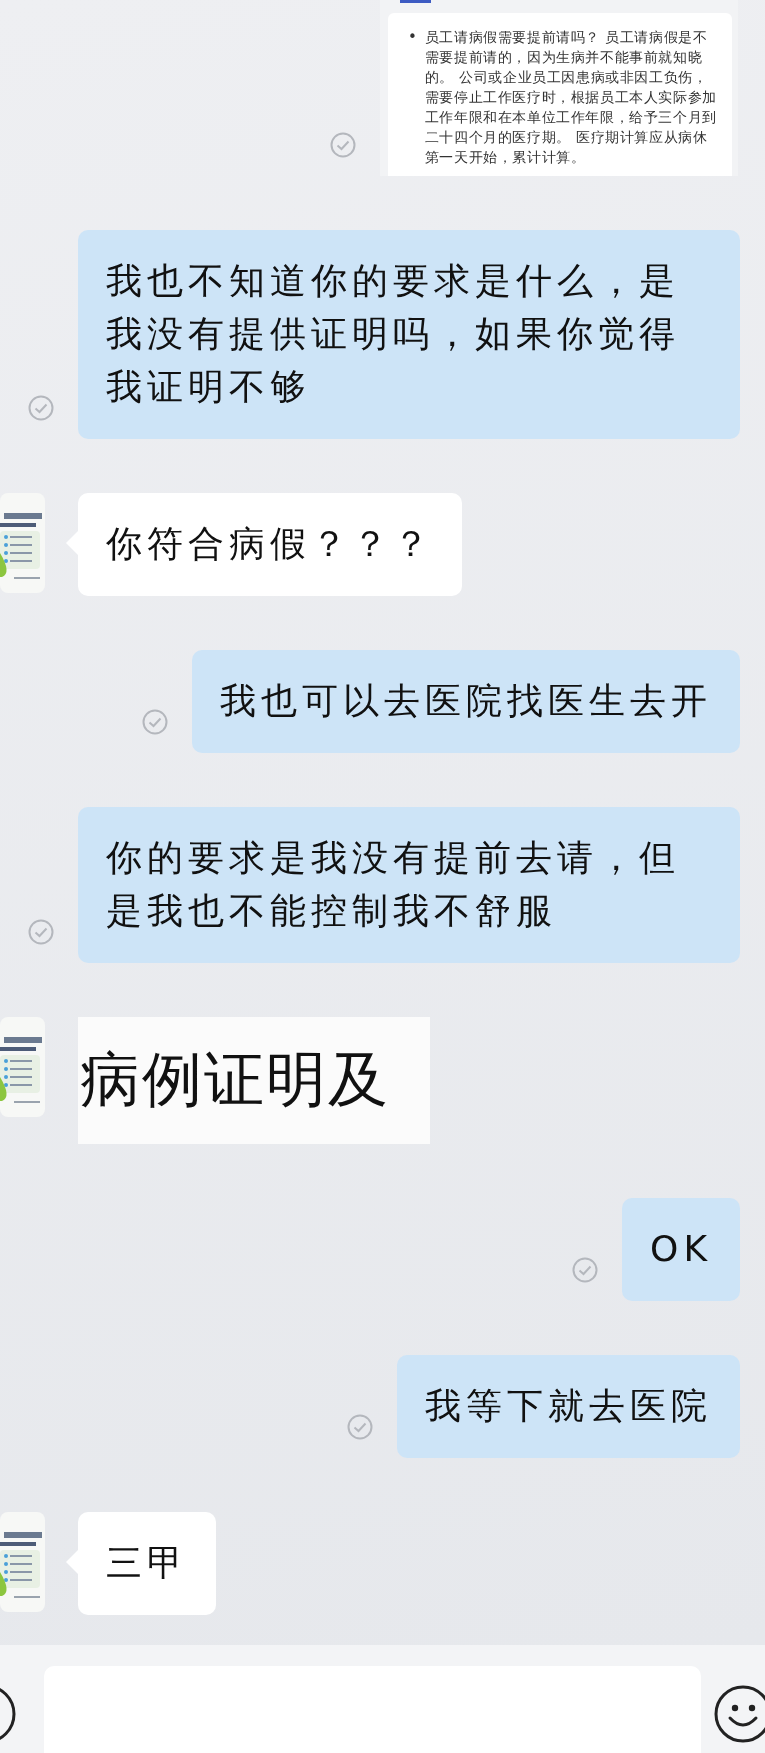 This screenshot has height=1753, width=765. What do you see at coordinates (72, 1562) in the screenshot?
I see `bubble-tail` at bounding box center [72, 1562].